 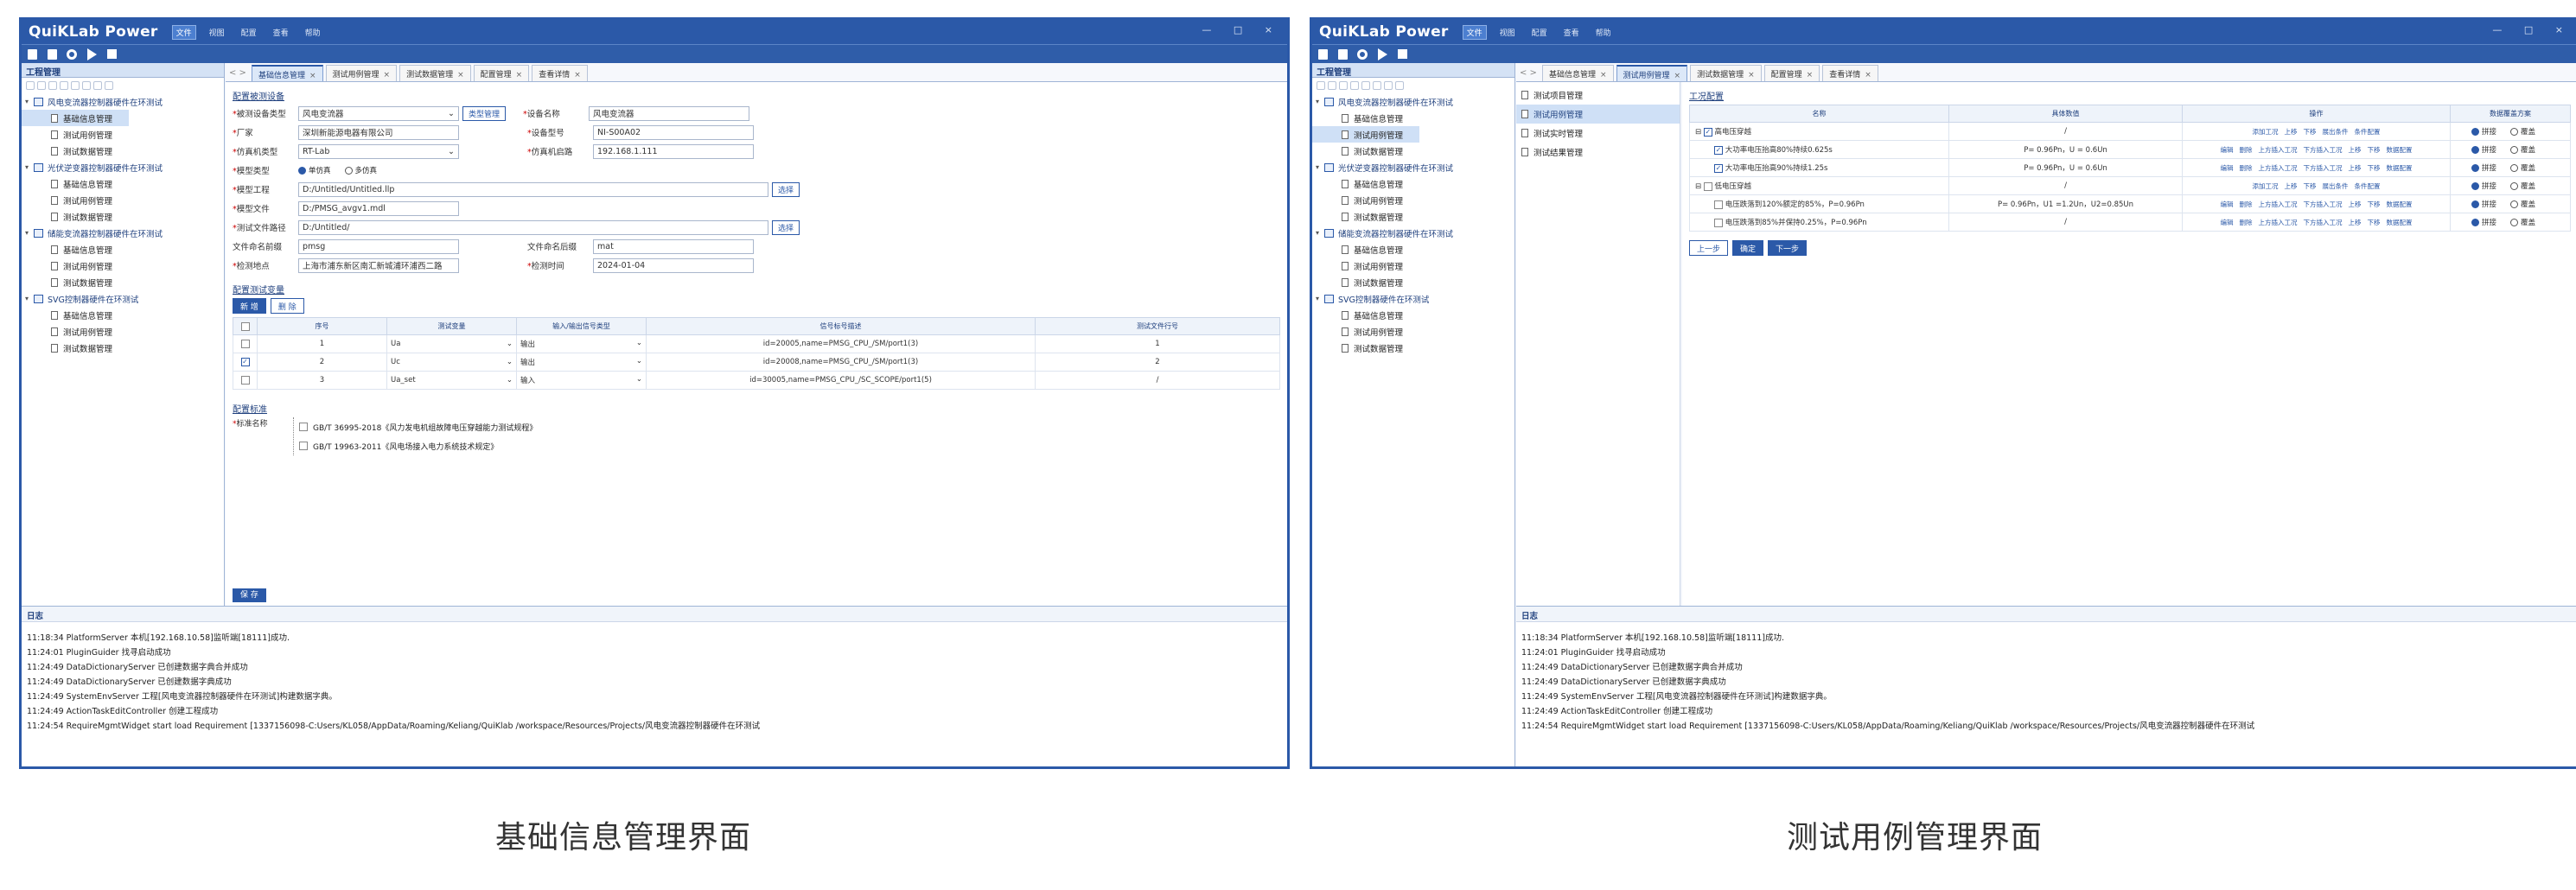 I want to click on subnav-case: 测试用例管理, so click(x=1598, y=114).